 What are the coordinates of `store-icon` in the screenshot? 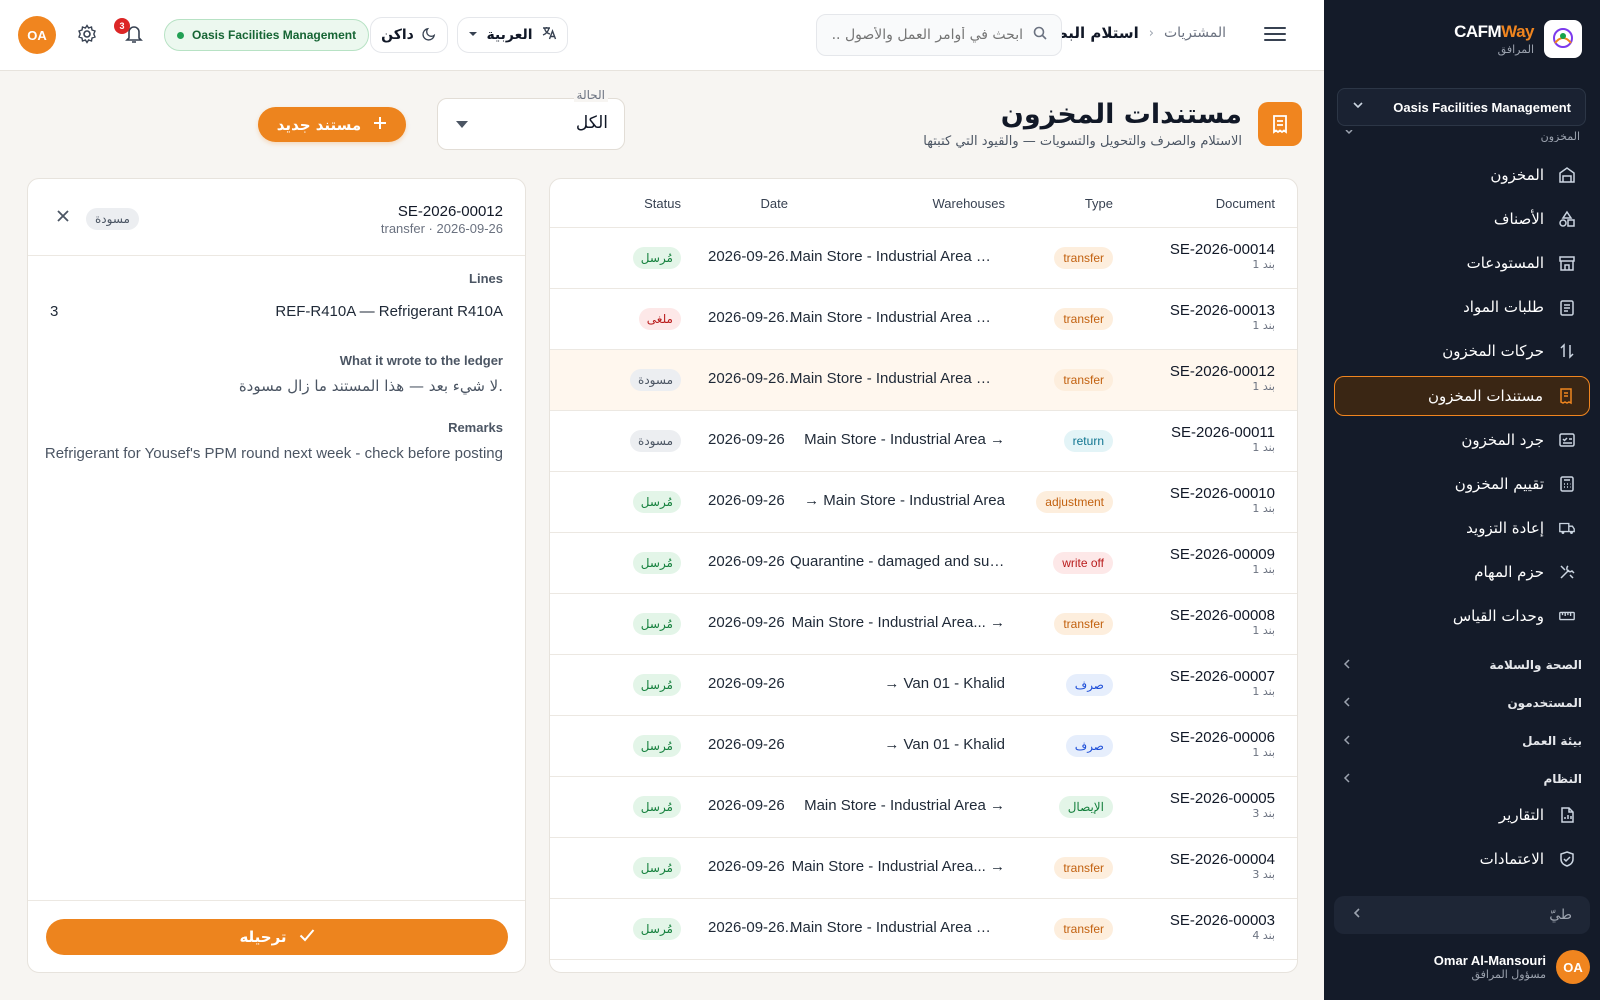 It's located at (1567, 263).